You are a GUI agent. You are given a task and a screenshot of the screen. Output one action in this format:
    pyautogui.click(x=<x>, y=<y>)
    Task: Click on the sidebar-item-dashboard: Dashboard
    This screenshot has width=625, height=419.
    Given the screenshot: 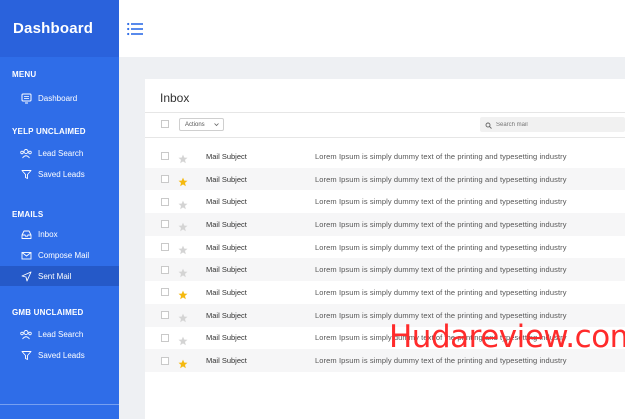 What is the action you would take?
    pyautogui.click(x=59, y=98)
    